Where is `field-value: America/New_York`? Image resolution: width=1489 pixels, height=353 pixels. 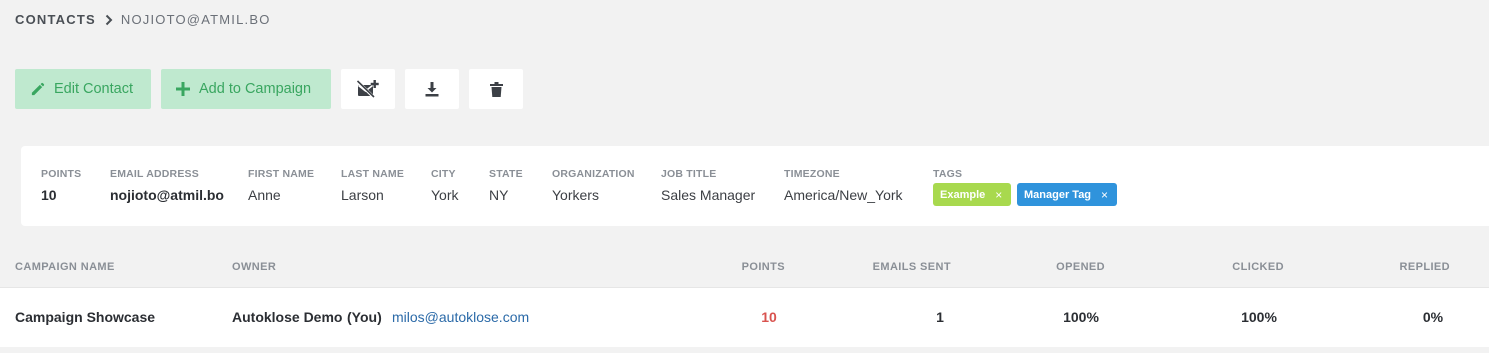
field-value: America/New_York is located at coordinates (843, 195).